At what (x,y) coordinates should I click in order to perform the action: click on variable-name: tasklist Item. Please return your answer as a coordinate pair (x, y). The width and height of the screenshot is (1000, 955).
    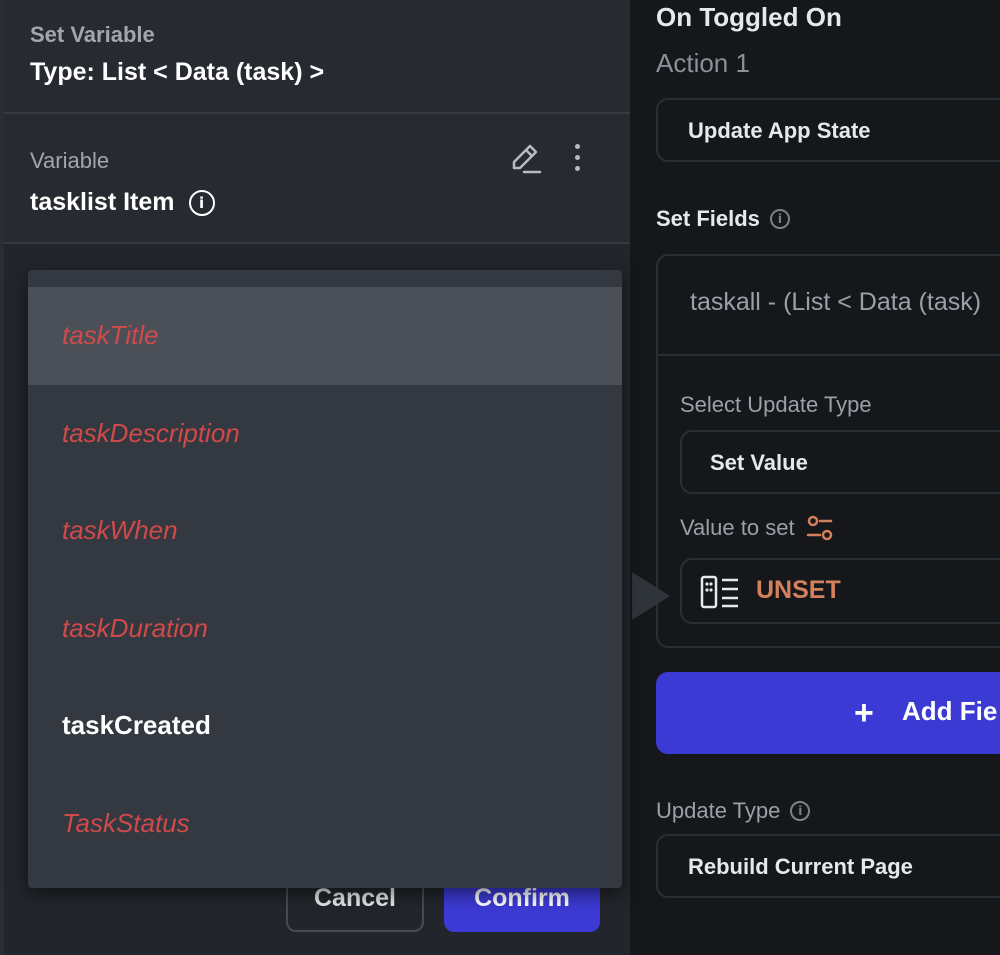
    Looking at the image, I should click on (102, 202).